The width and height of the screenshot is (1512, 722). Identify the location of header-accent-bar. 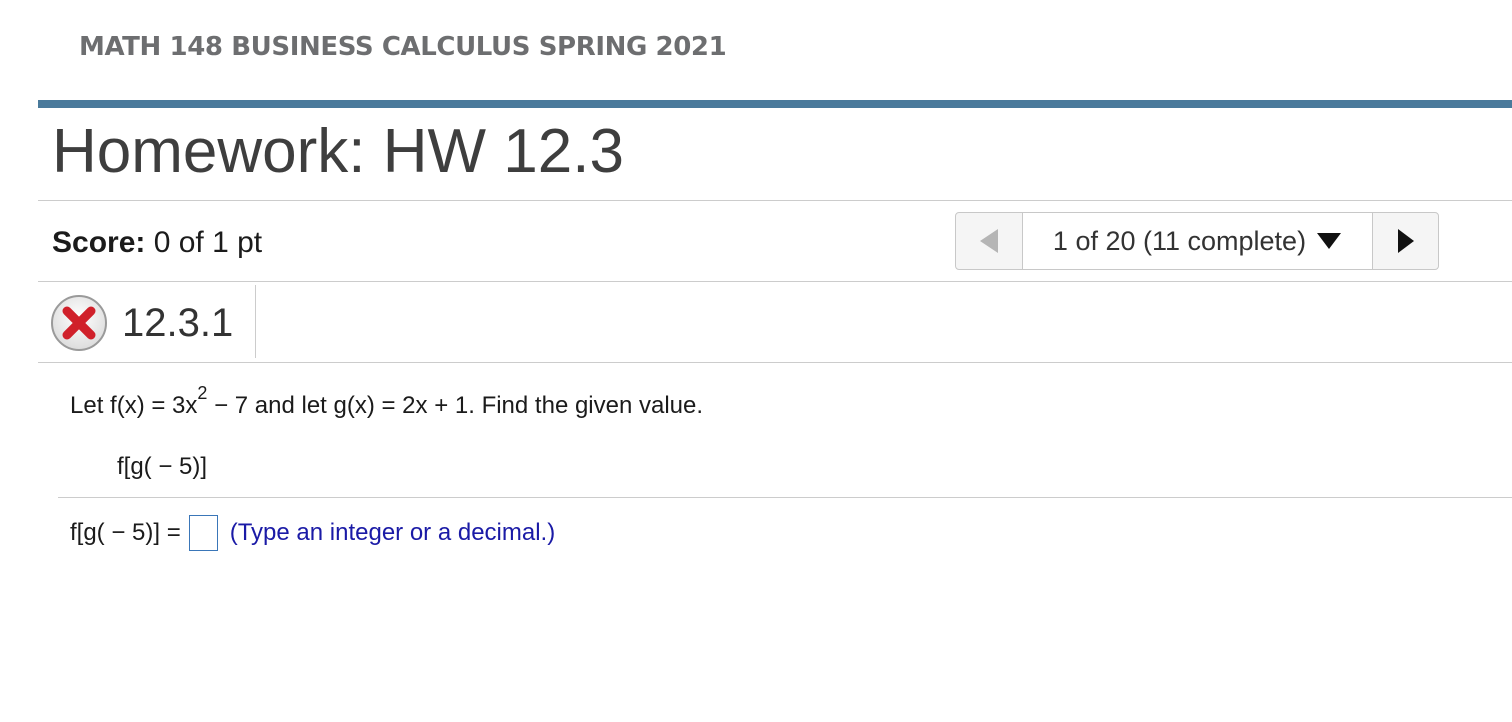
(775, 104).